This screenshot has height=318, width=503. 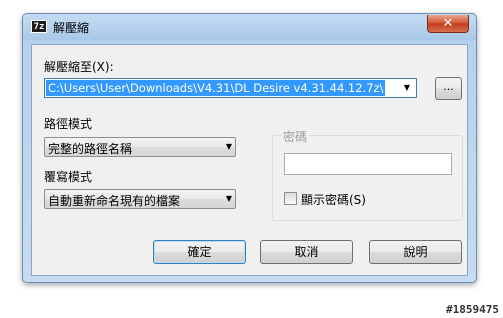 What do you see at coordinates (249, 27) in the screenshot?
I see `title-bar: 7z 解壓縮 ✕` at bounding box center [249, 27].